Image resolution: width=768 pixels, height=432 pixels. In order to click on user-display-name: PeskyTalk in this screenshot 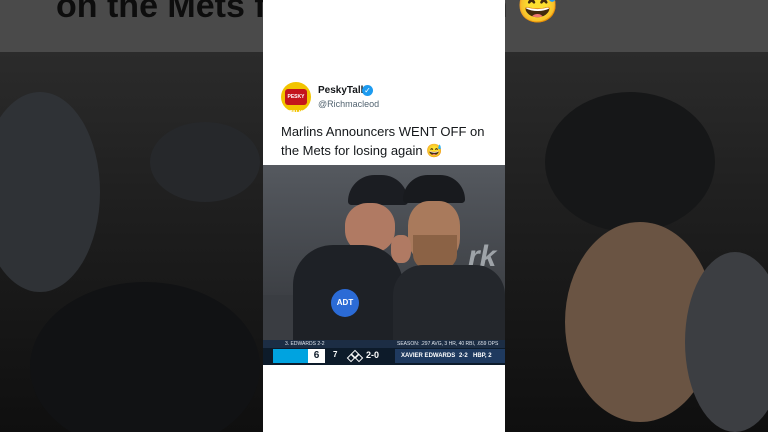, I will do `click(342, 90)`.